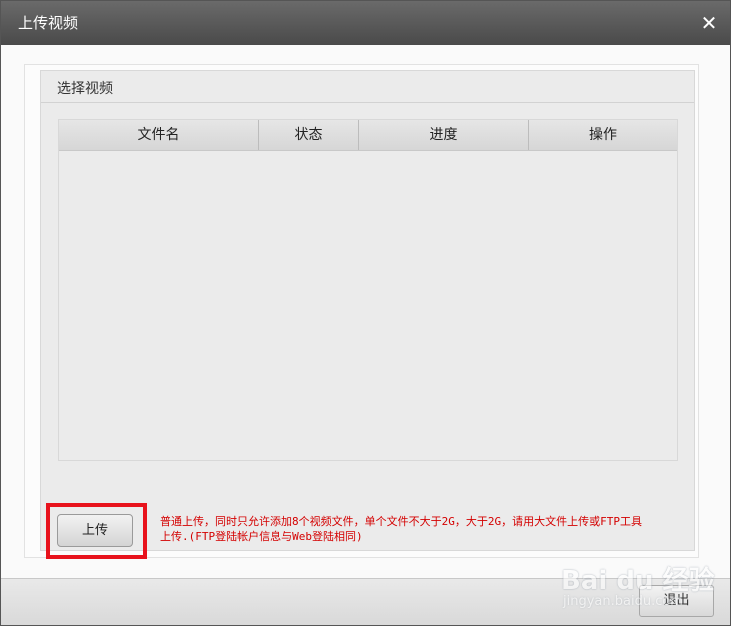  What do you see at coordinates (638, 581) in the screenshot?
I see `watermark-logo-text: Bai du 经验` at bounding box center [638, 581].